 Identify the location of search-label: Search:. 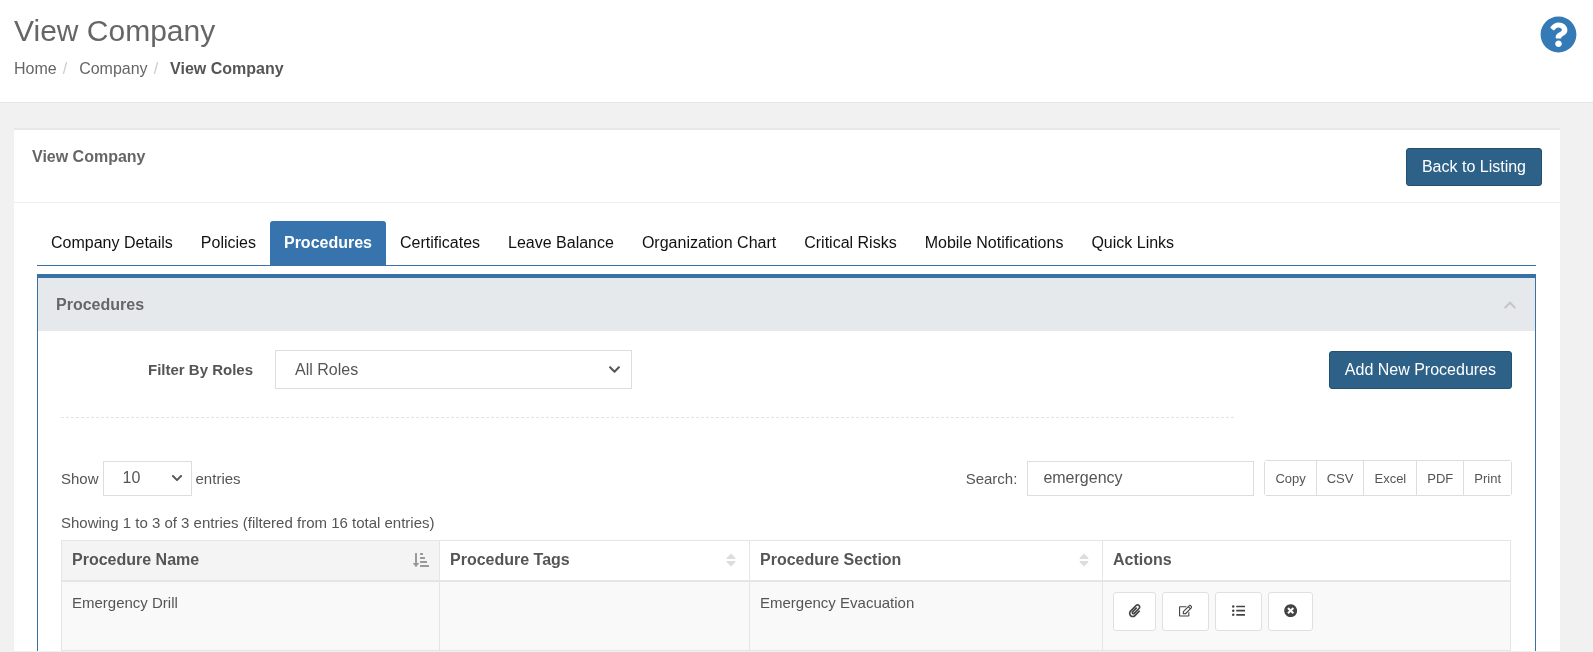
(991, 478).